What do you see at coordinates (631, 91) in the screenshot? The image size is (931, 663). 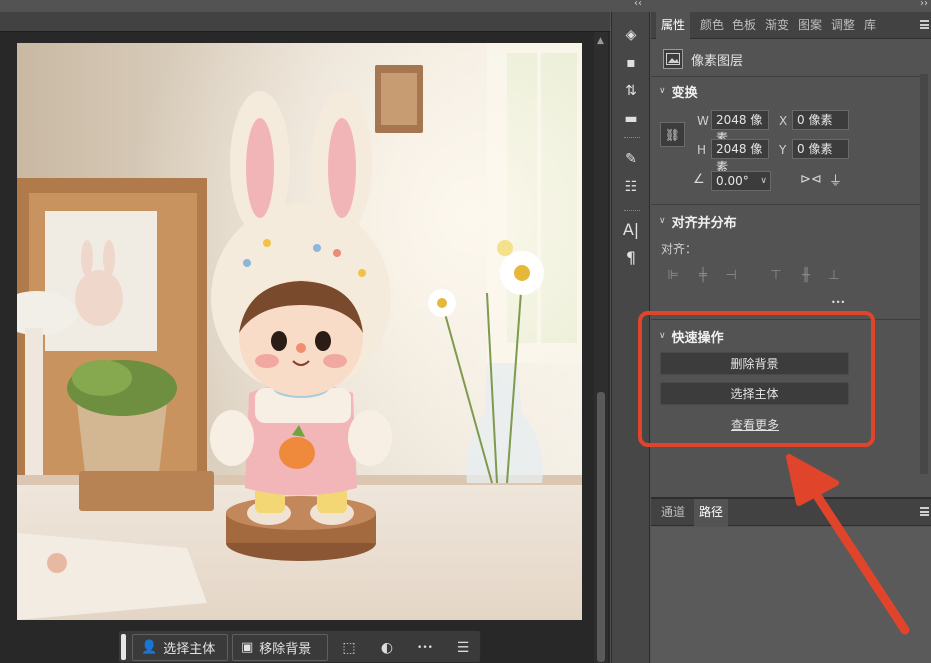 I see `history-icon: ⇅` at bounding box center [631, 91].